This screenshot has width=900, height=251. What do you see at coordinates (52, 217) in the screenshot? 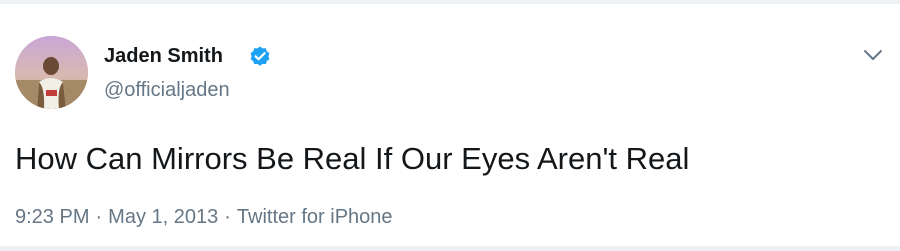
I see `tweet-time: 9:23 PM` at bounding box center [52, 217].